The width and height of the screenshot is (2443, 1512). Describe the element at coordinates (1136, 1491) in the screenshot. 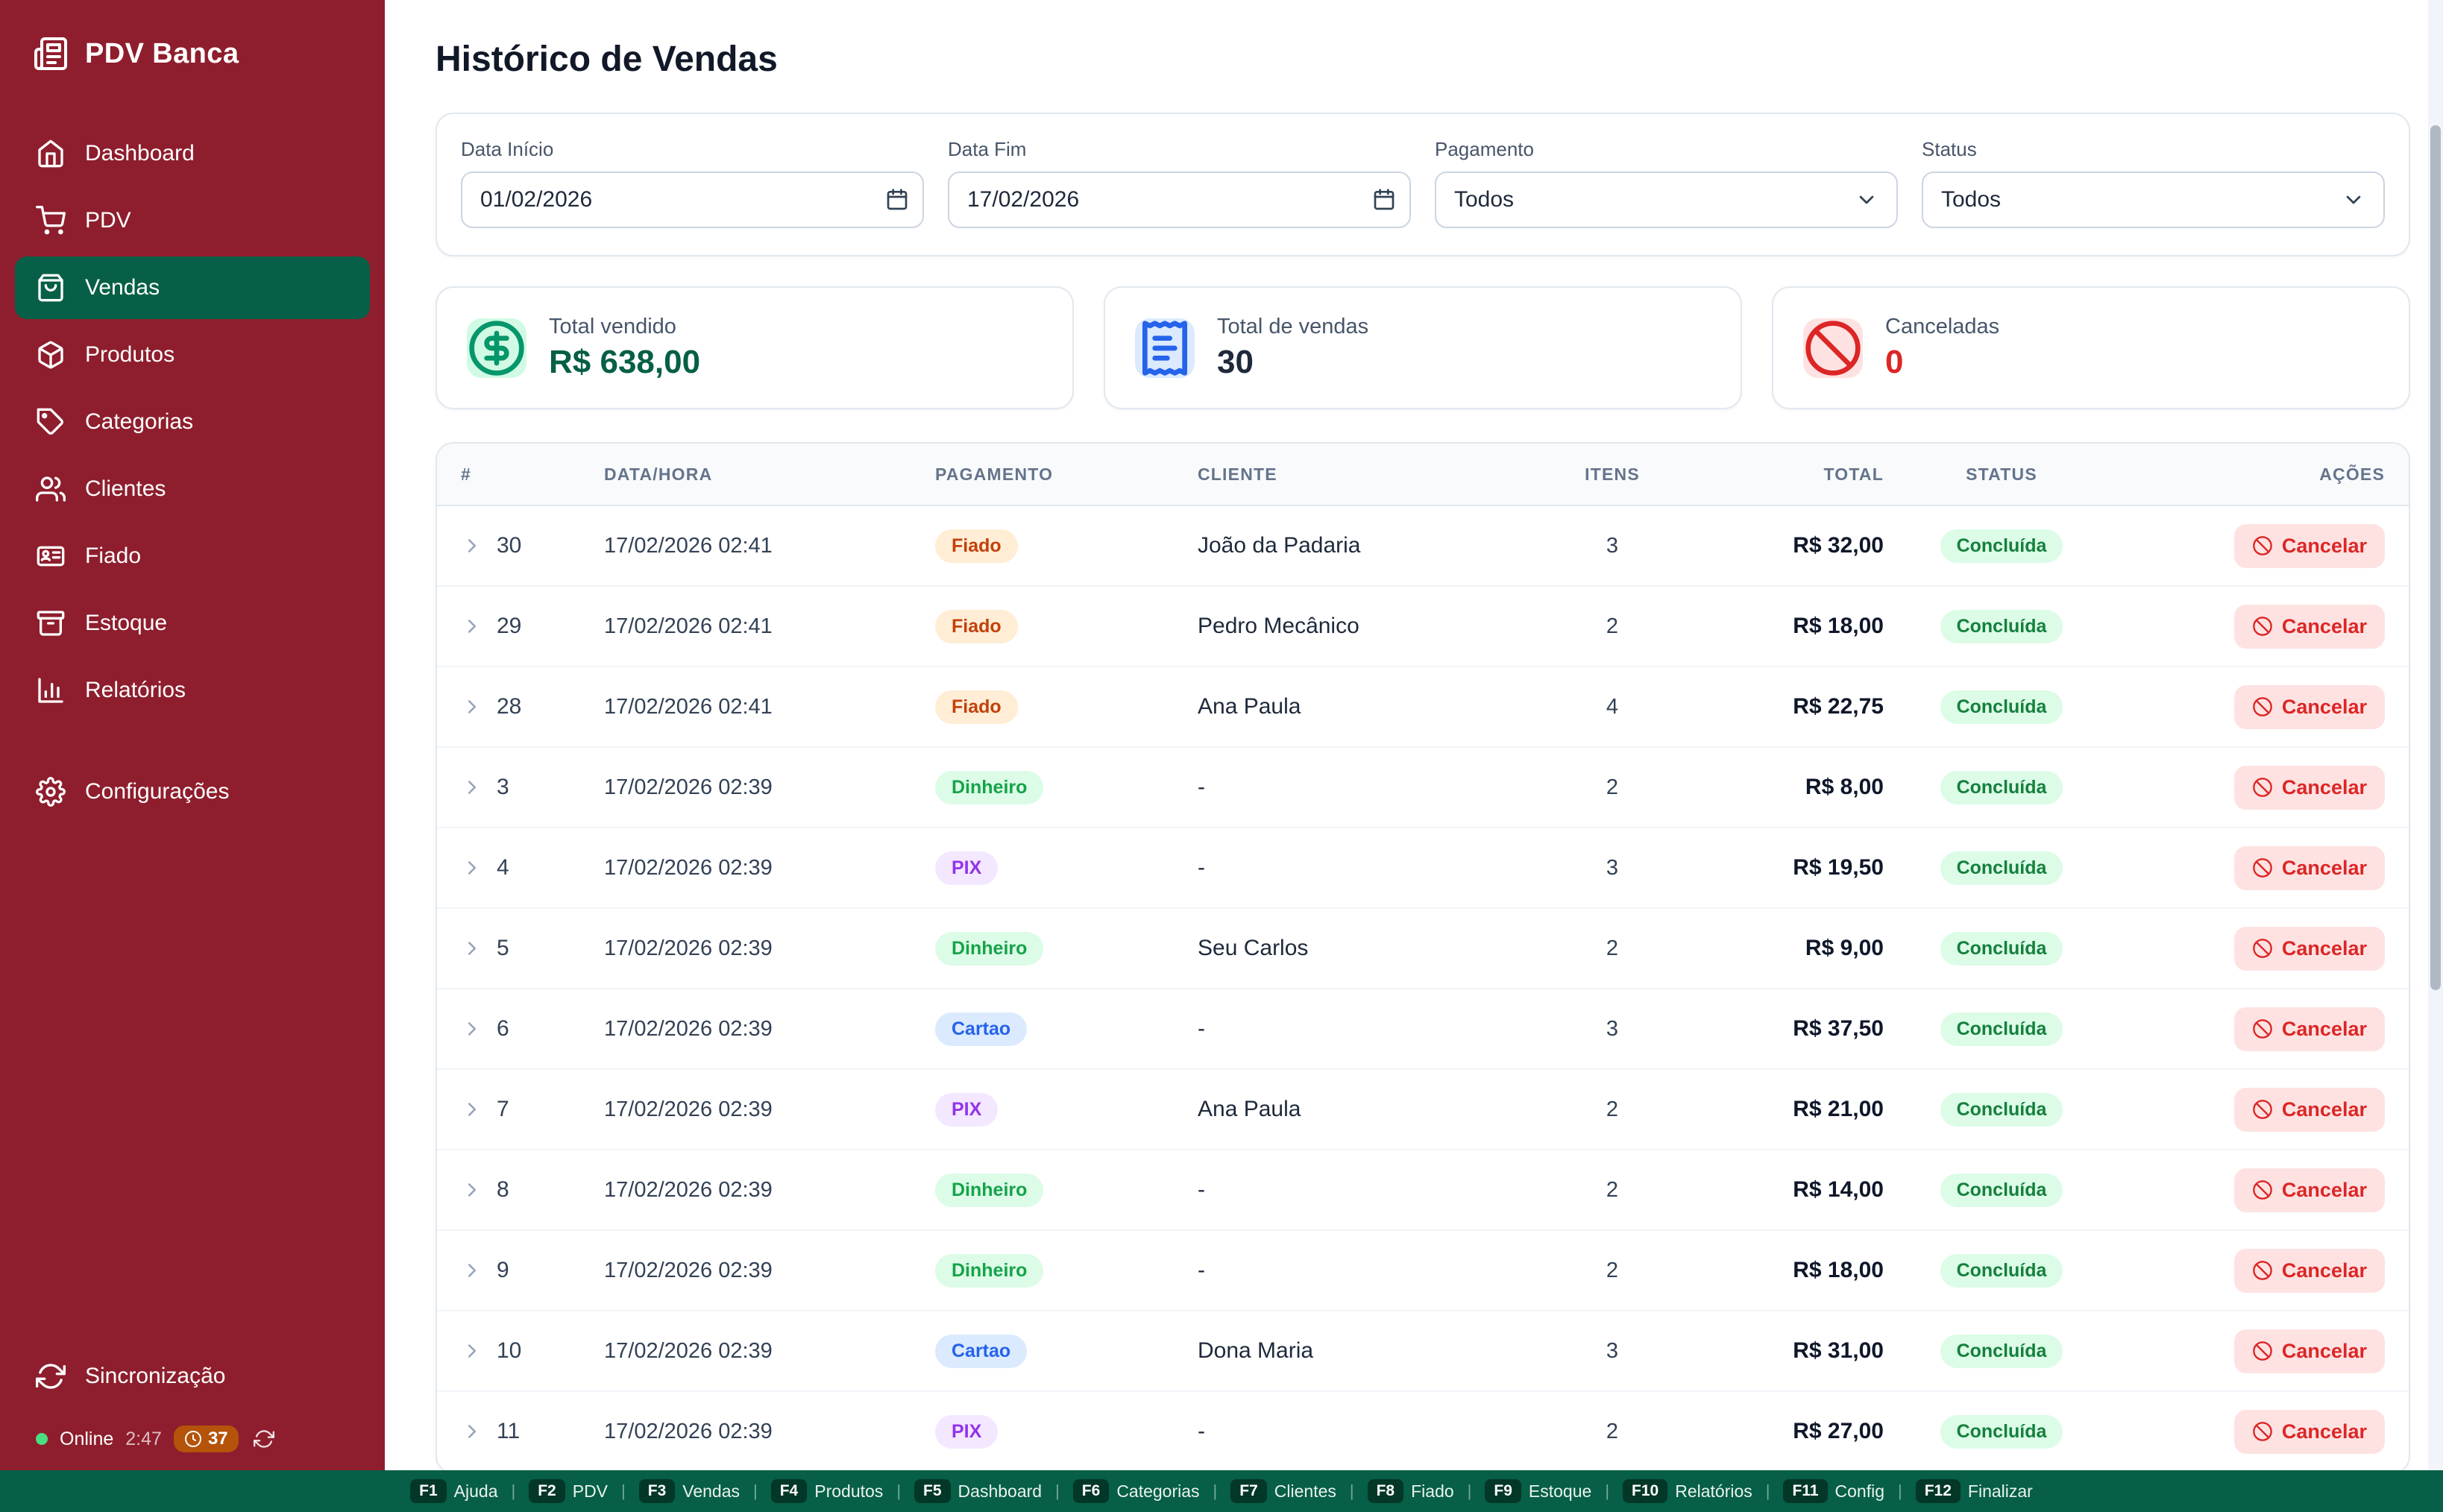

I see `shortcut-f6: F6 Categorias` at that location.